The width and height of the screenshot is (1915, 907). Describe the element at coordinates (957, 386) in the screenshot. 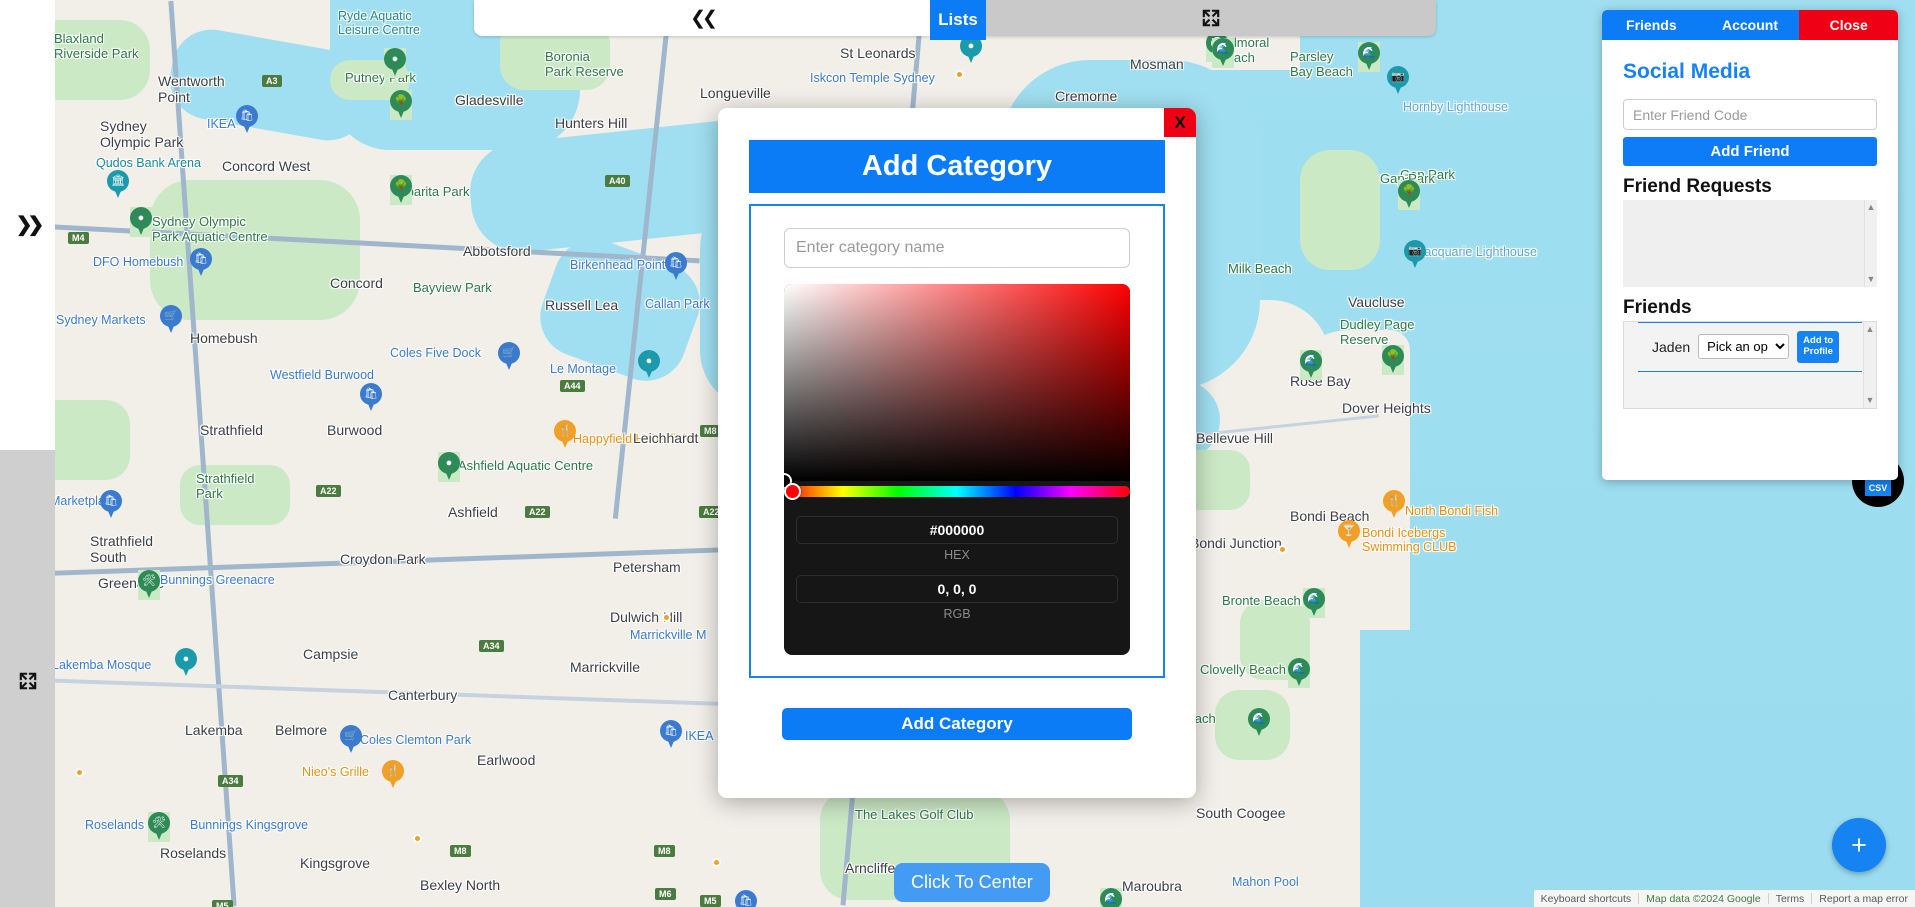

I see `saturation-value-area` at that location.